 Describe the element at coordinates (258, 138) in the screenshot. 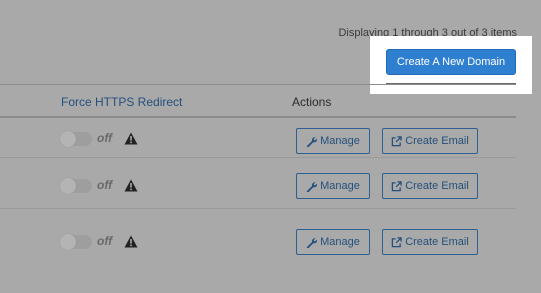

I see `table-row: off Manage Create Email` at that location.